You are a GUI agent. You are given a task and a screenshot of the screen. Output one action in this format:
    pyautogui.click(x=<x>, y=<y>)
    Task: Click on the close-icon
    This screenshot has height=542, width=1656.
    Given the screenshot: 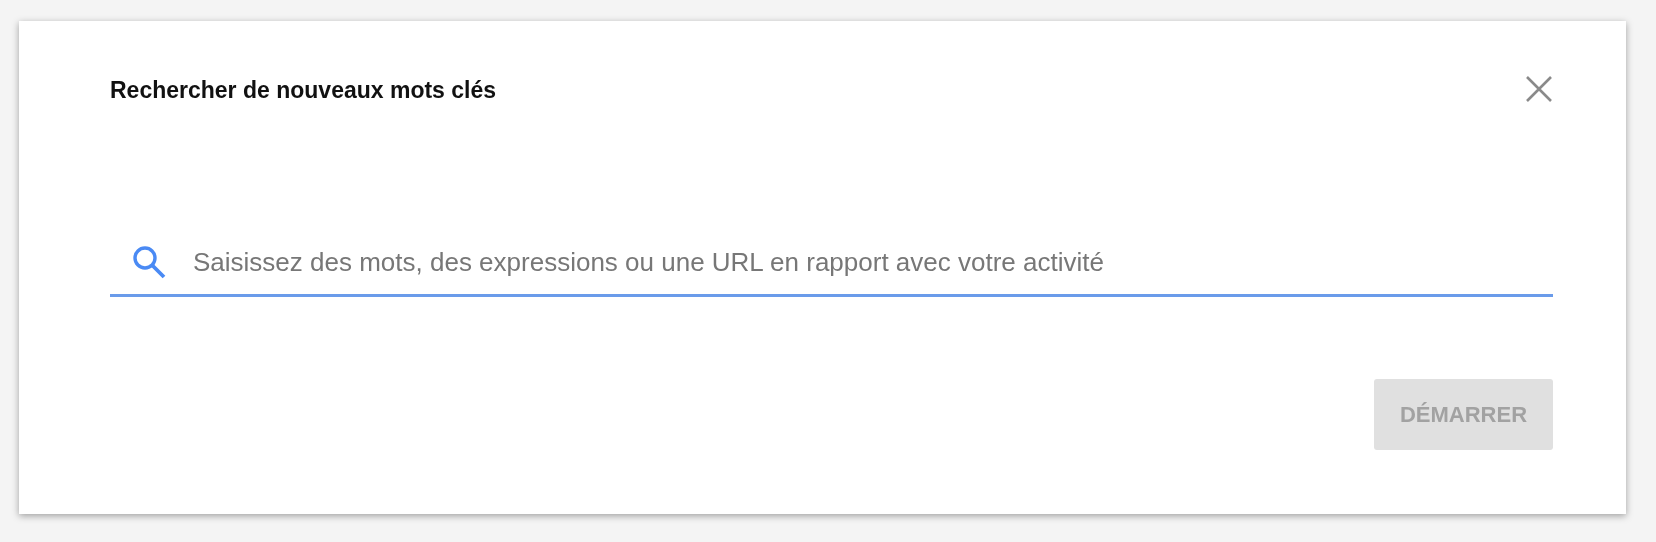 What is the action you would take?
    pyautogui.click(x=1539, y=88)
    